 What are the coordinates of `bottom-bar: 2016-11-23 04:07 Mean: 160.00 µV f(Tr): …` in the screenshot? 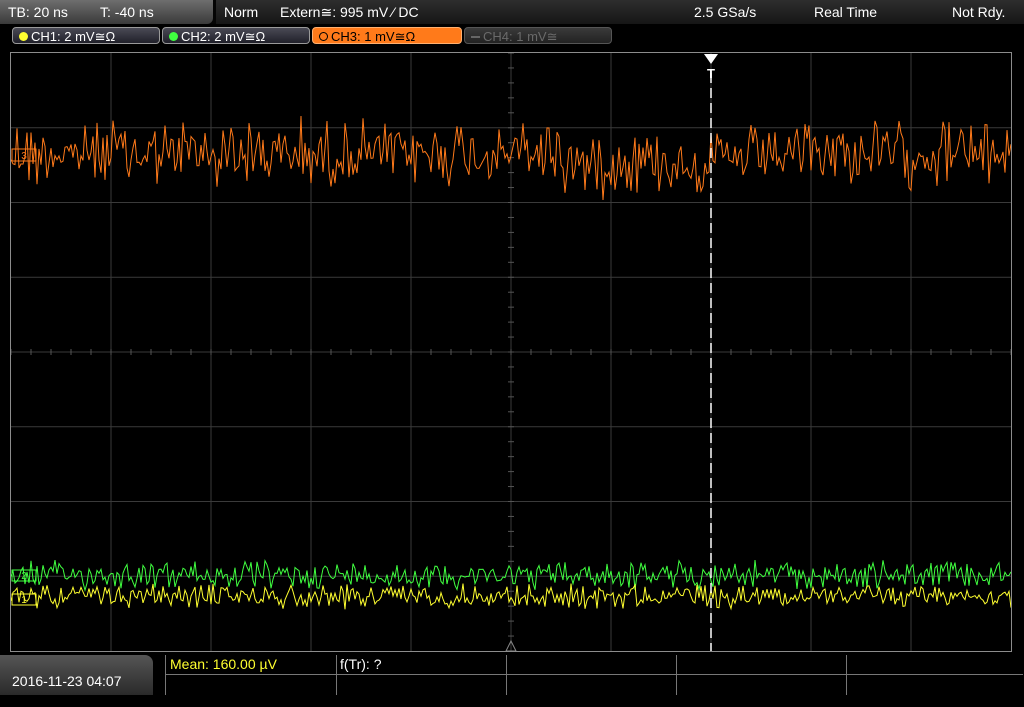 It's located at (512, 675).